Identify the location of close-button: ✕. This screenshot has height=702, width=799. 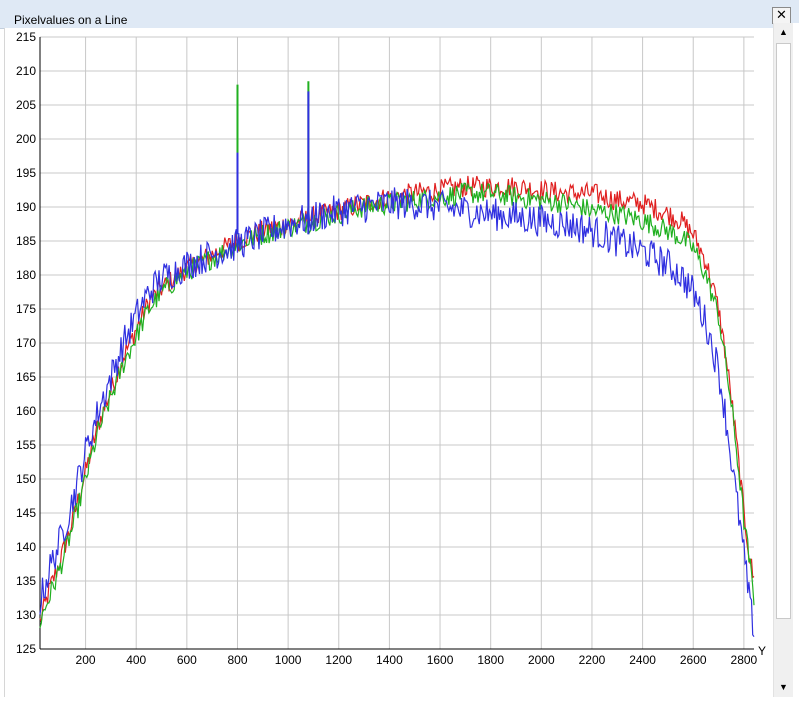
(781, 15).